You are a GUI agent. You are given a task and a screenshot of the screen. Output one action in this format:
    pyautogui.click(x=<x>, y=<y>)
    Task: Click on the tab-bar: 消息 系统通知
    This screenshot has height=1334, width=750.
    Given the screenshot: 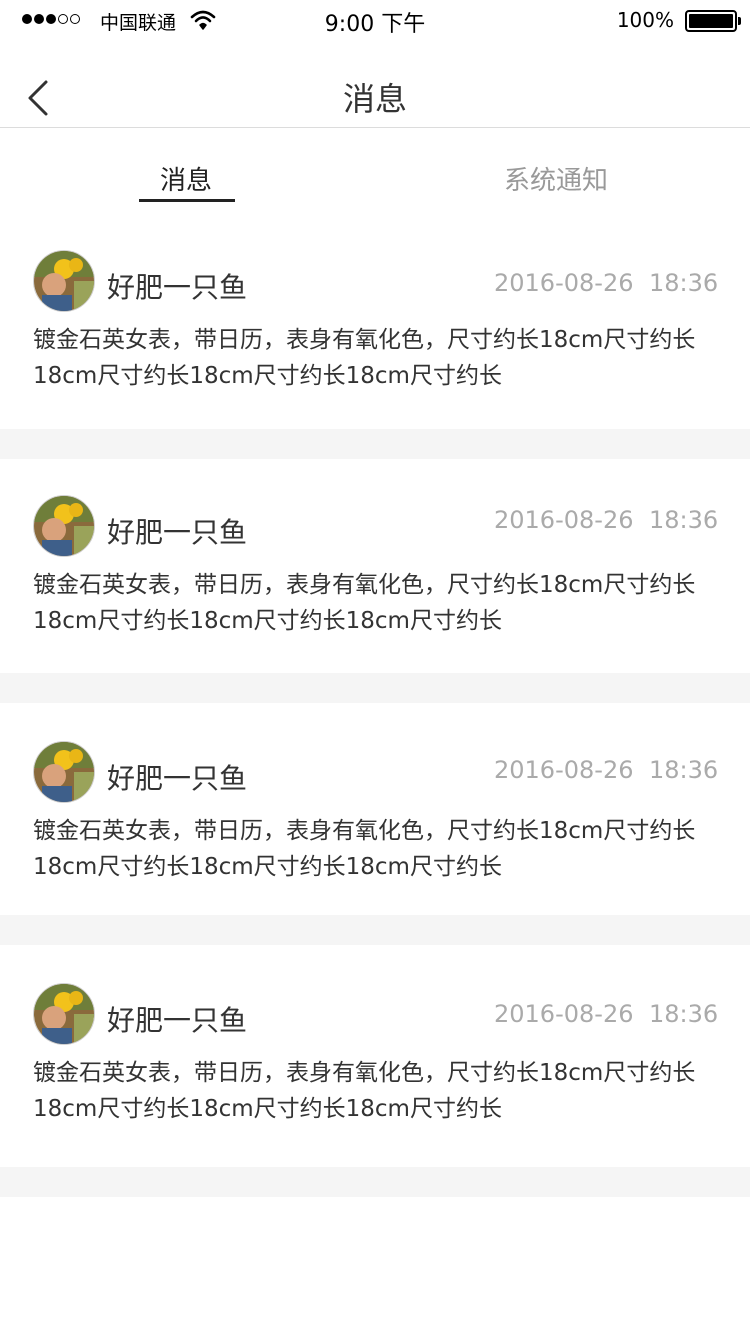 What is the action you would take?
    pyautogui.click(x=375, y=176)
    